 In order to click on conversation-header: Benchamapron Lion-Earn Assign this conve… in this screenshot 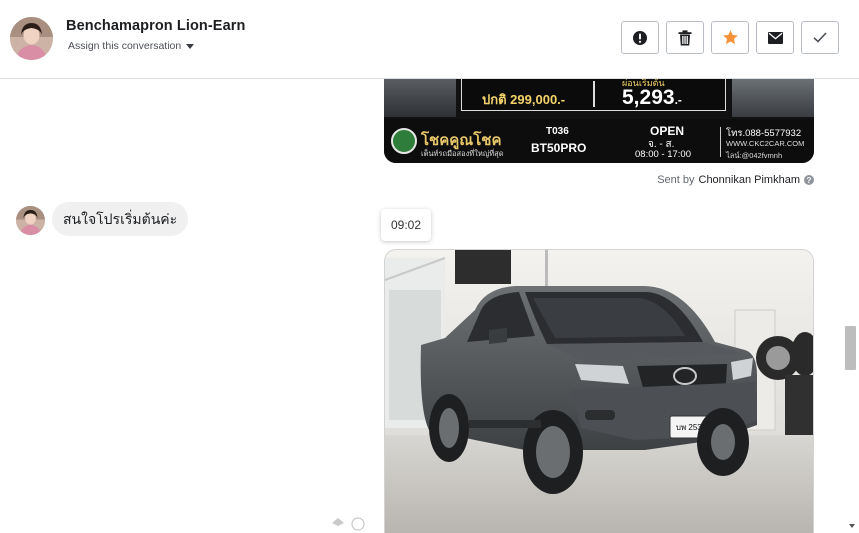, I will do `click(429, 39)`.